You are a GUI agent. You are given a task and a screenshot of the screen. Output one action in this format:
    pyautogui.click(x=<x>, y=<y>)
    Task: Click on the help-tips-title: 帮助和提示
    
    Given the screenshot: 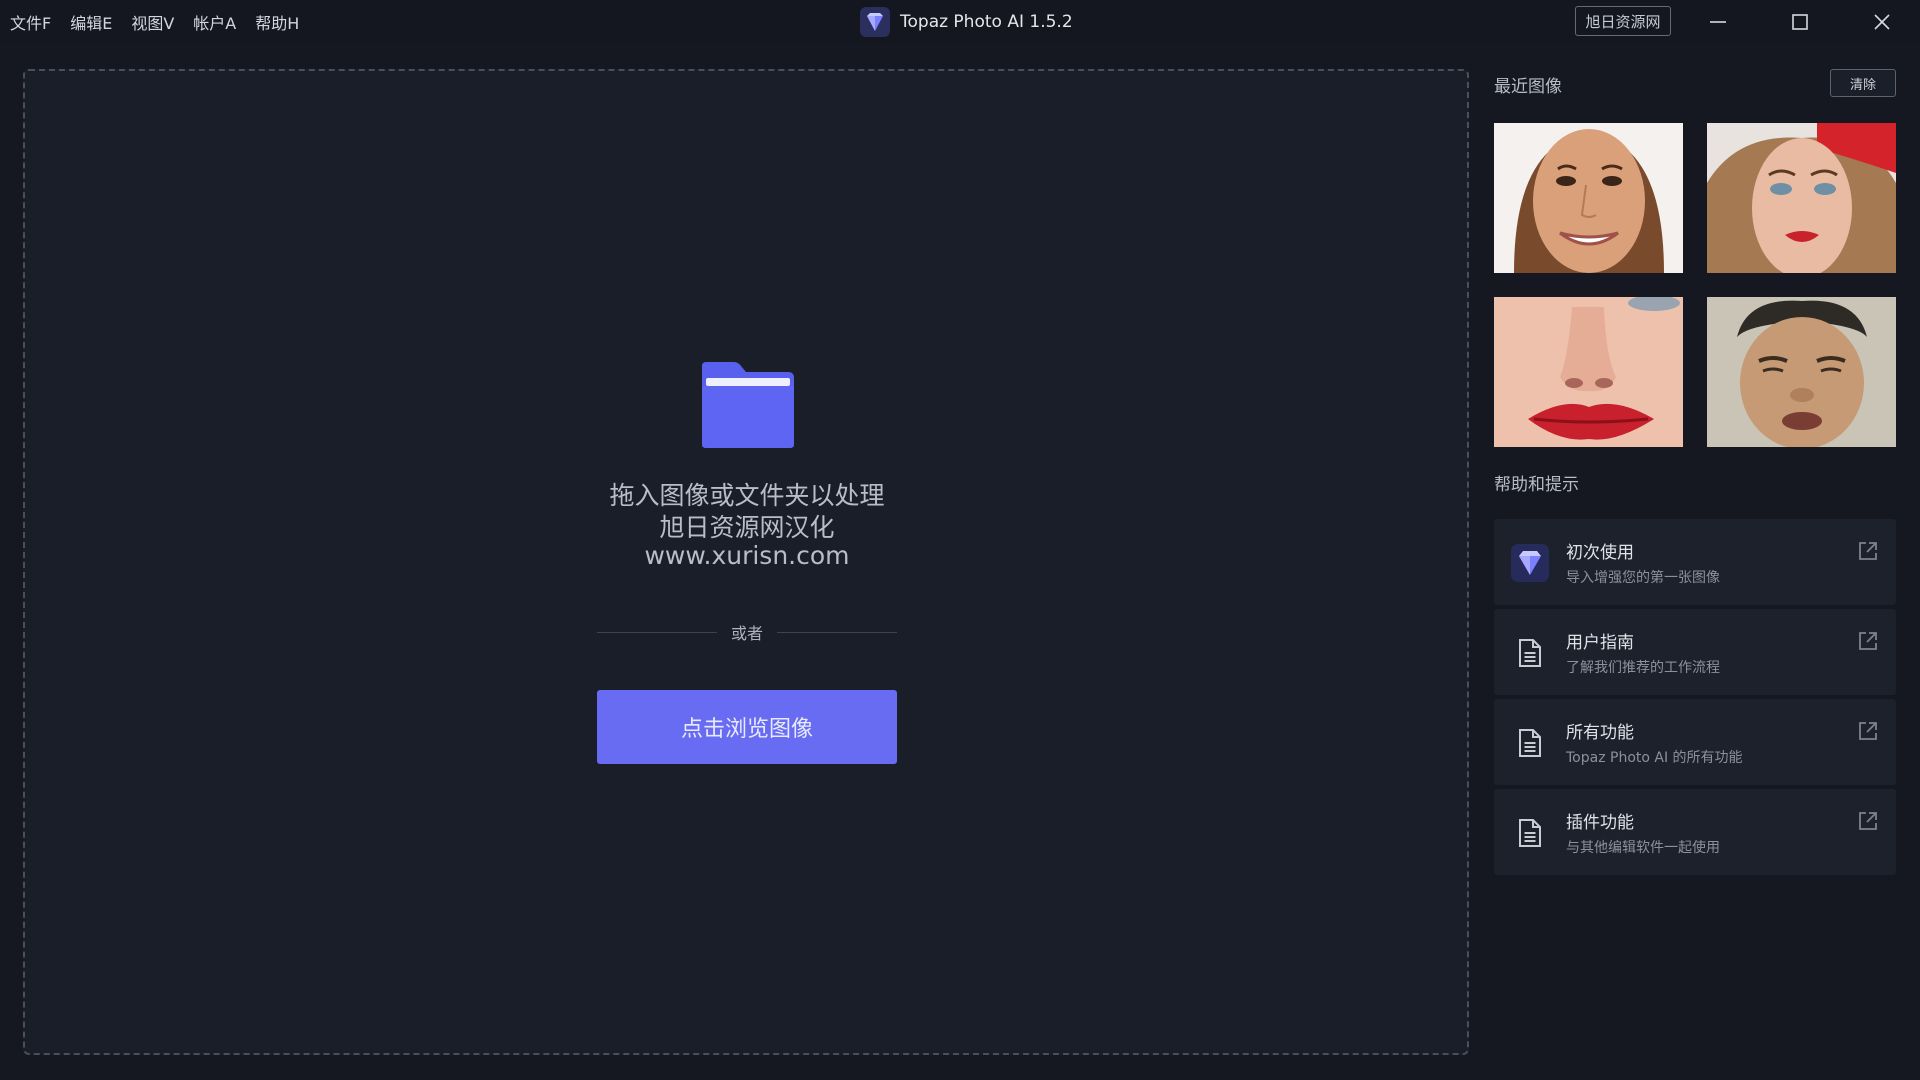 What is the action you would take?
    pyautogui.click(x=1536, y=485)
    